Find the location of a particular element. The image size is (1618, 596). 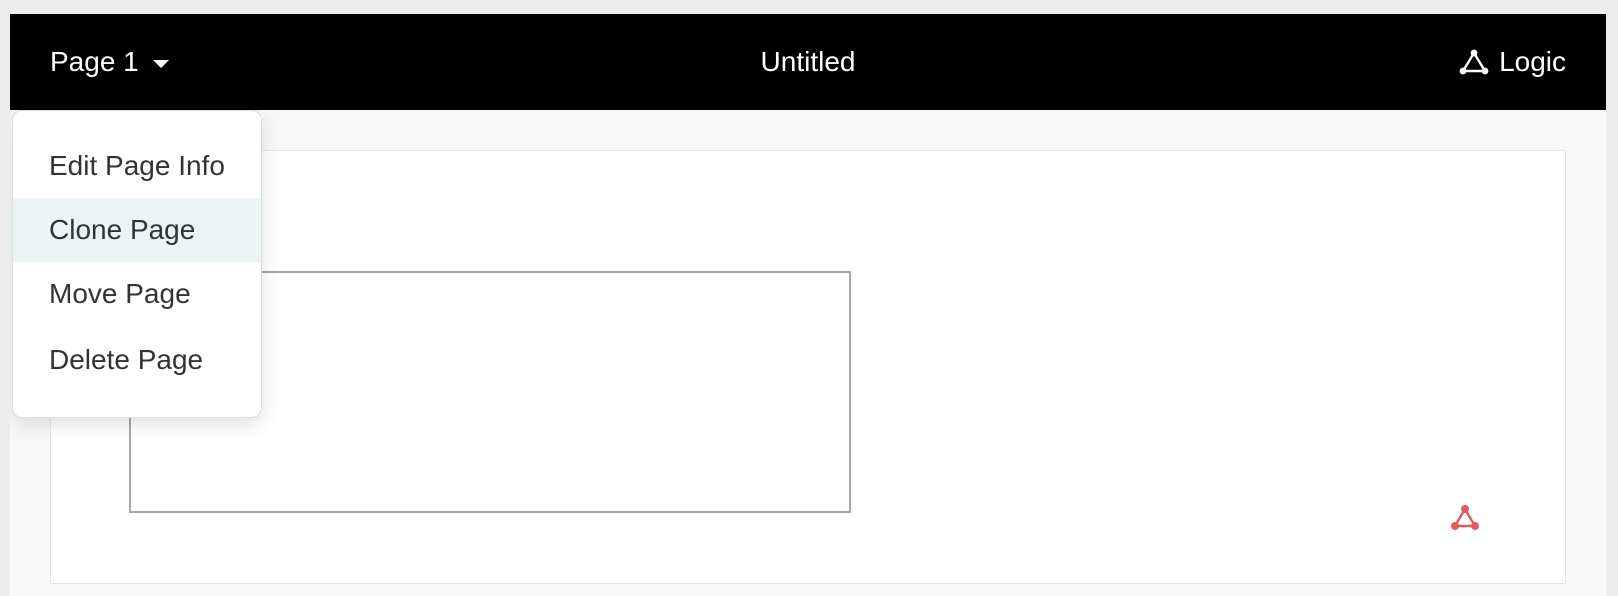

document-title: Untitled is located at coordinates (808, 61).